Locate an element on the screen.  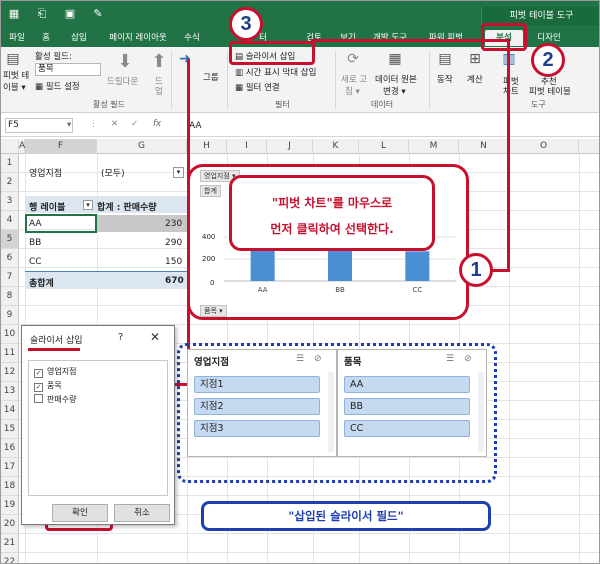
function-icon: fx is located at coordinates (157, 124).